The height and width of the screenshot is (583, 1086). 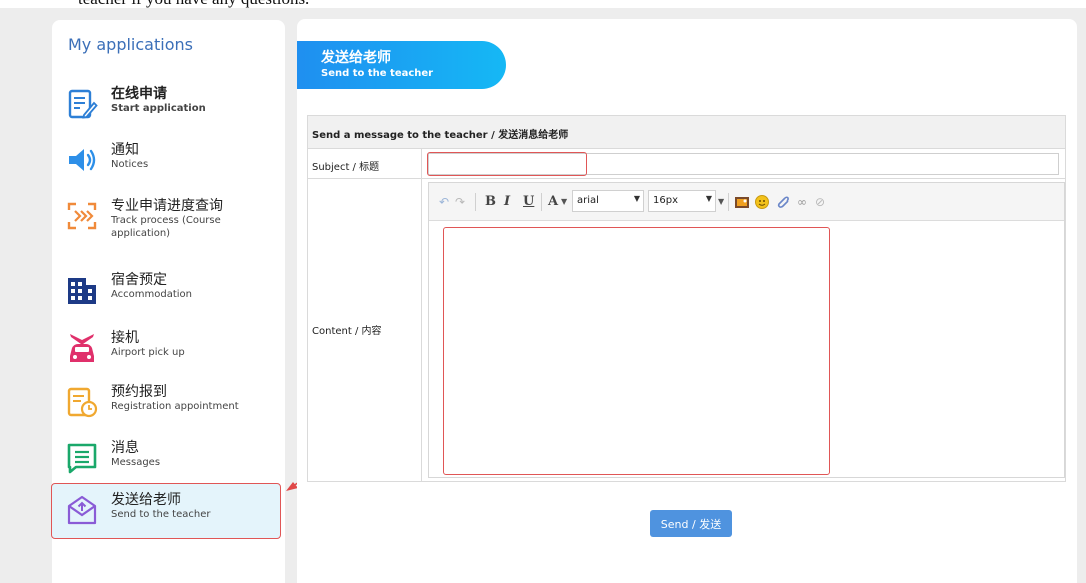 I want to click on link-icon: ∞, so click(x=802, y=202).